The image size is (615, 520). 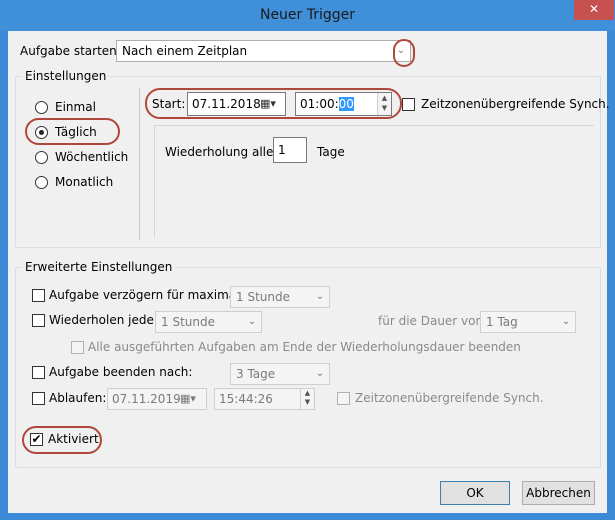 I want to click on repeat-select: 1 Stunde ⌄, so click(x=208, y=322).